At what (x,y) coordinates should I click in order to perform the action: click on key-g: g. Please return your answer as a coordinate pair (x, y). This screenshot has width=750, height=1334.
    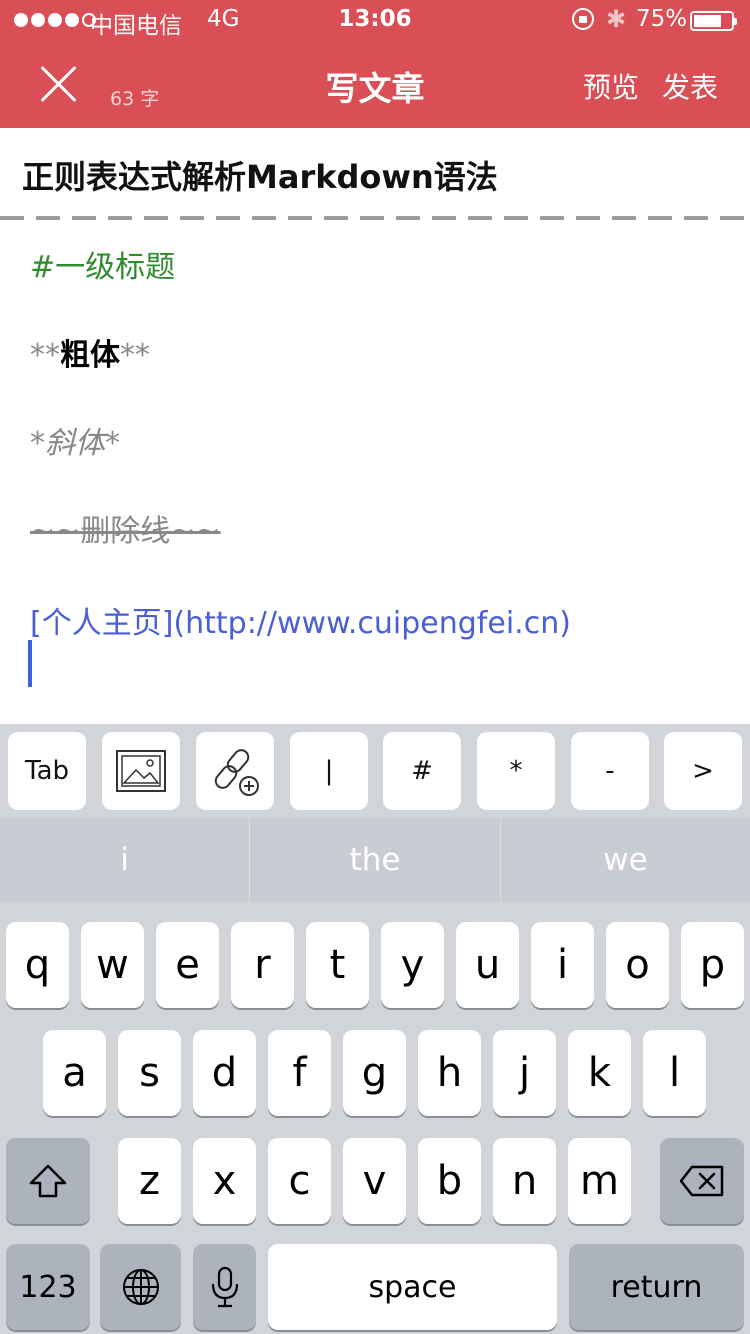
    Looking at the image, I should click on (374, 1073).